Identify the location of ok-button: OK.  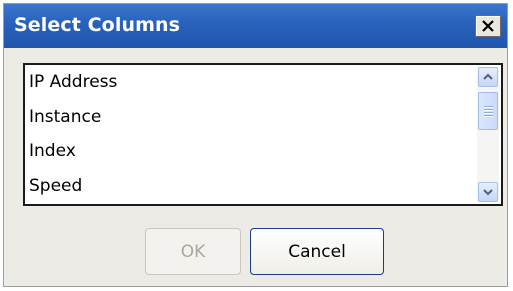
(193, 251).